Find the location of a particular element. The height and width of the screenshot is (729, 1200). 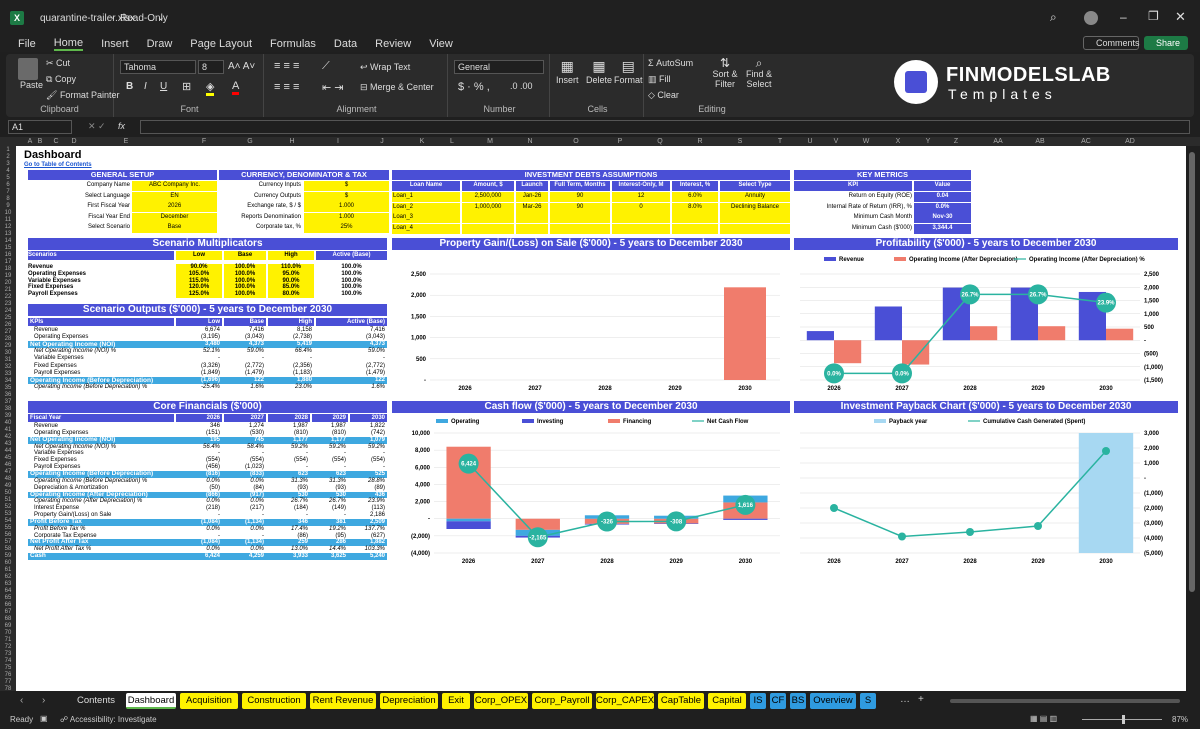

row-header: 39 is located at coordinates (8, 416).